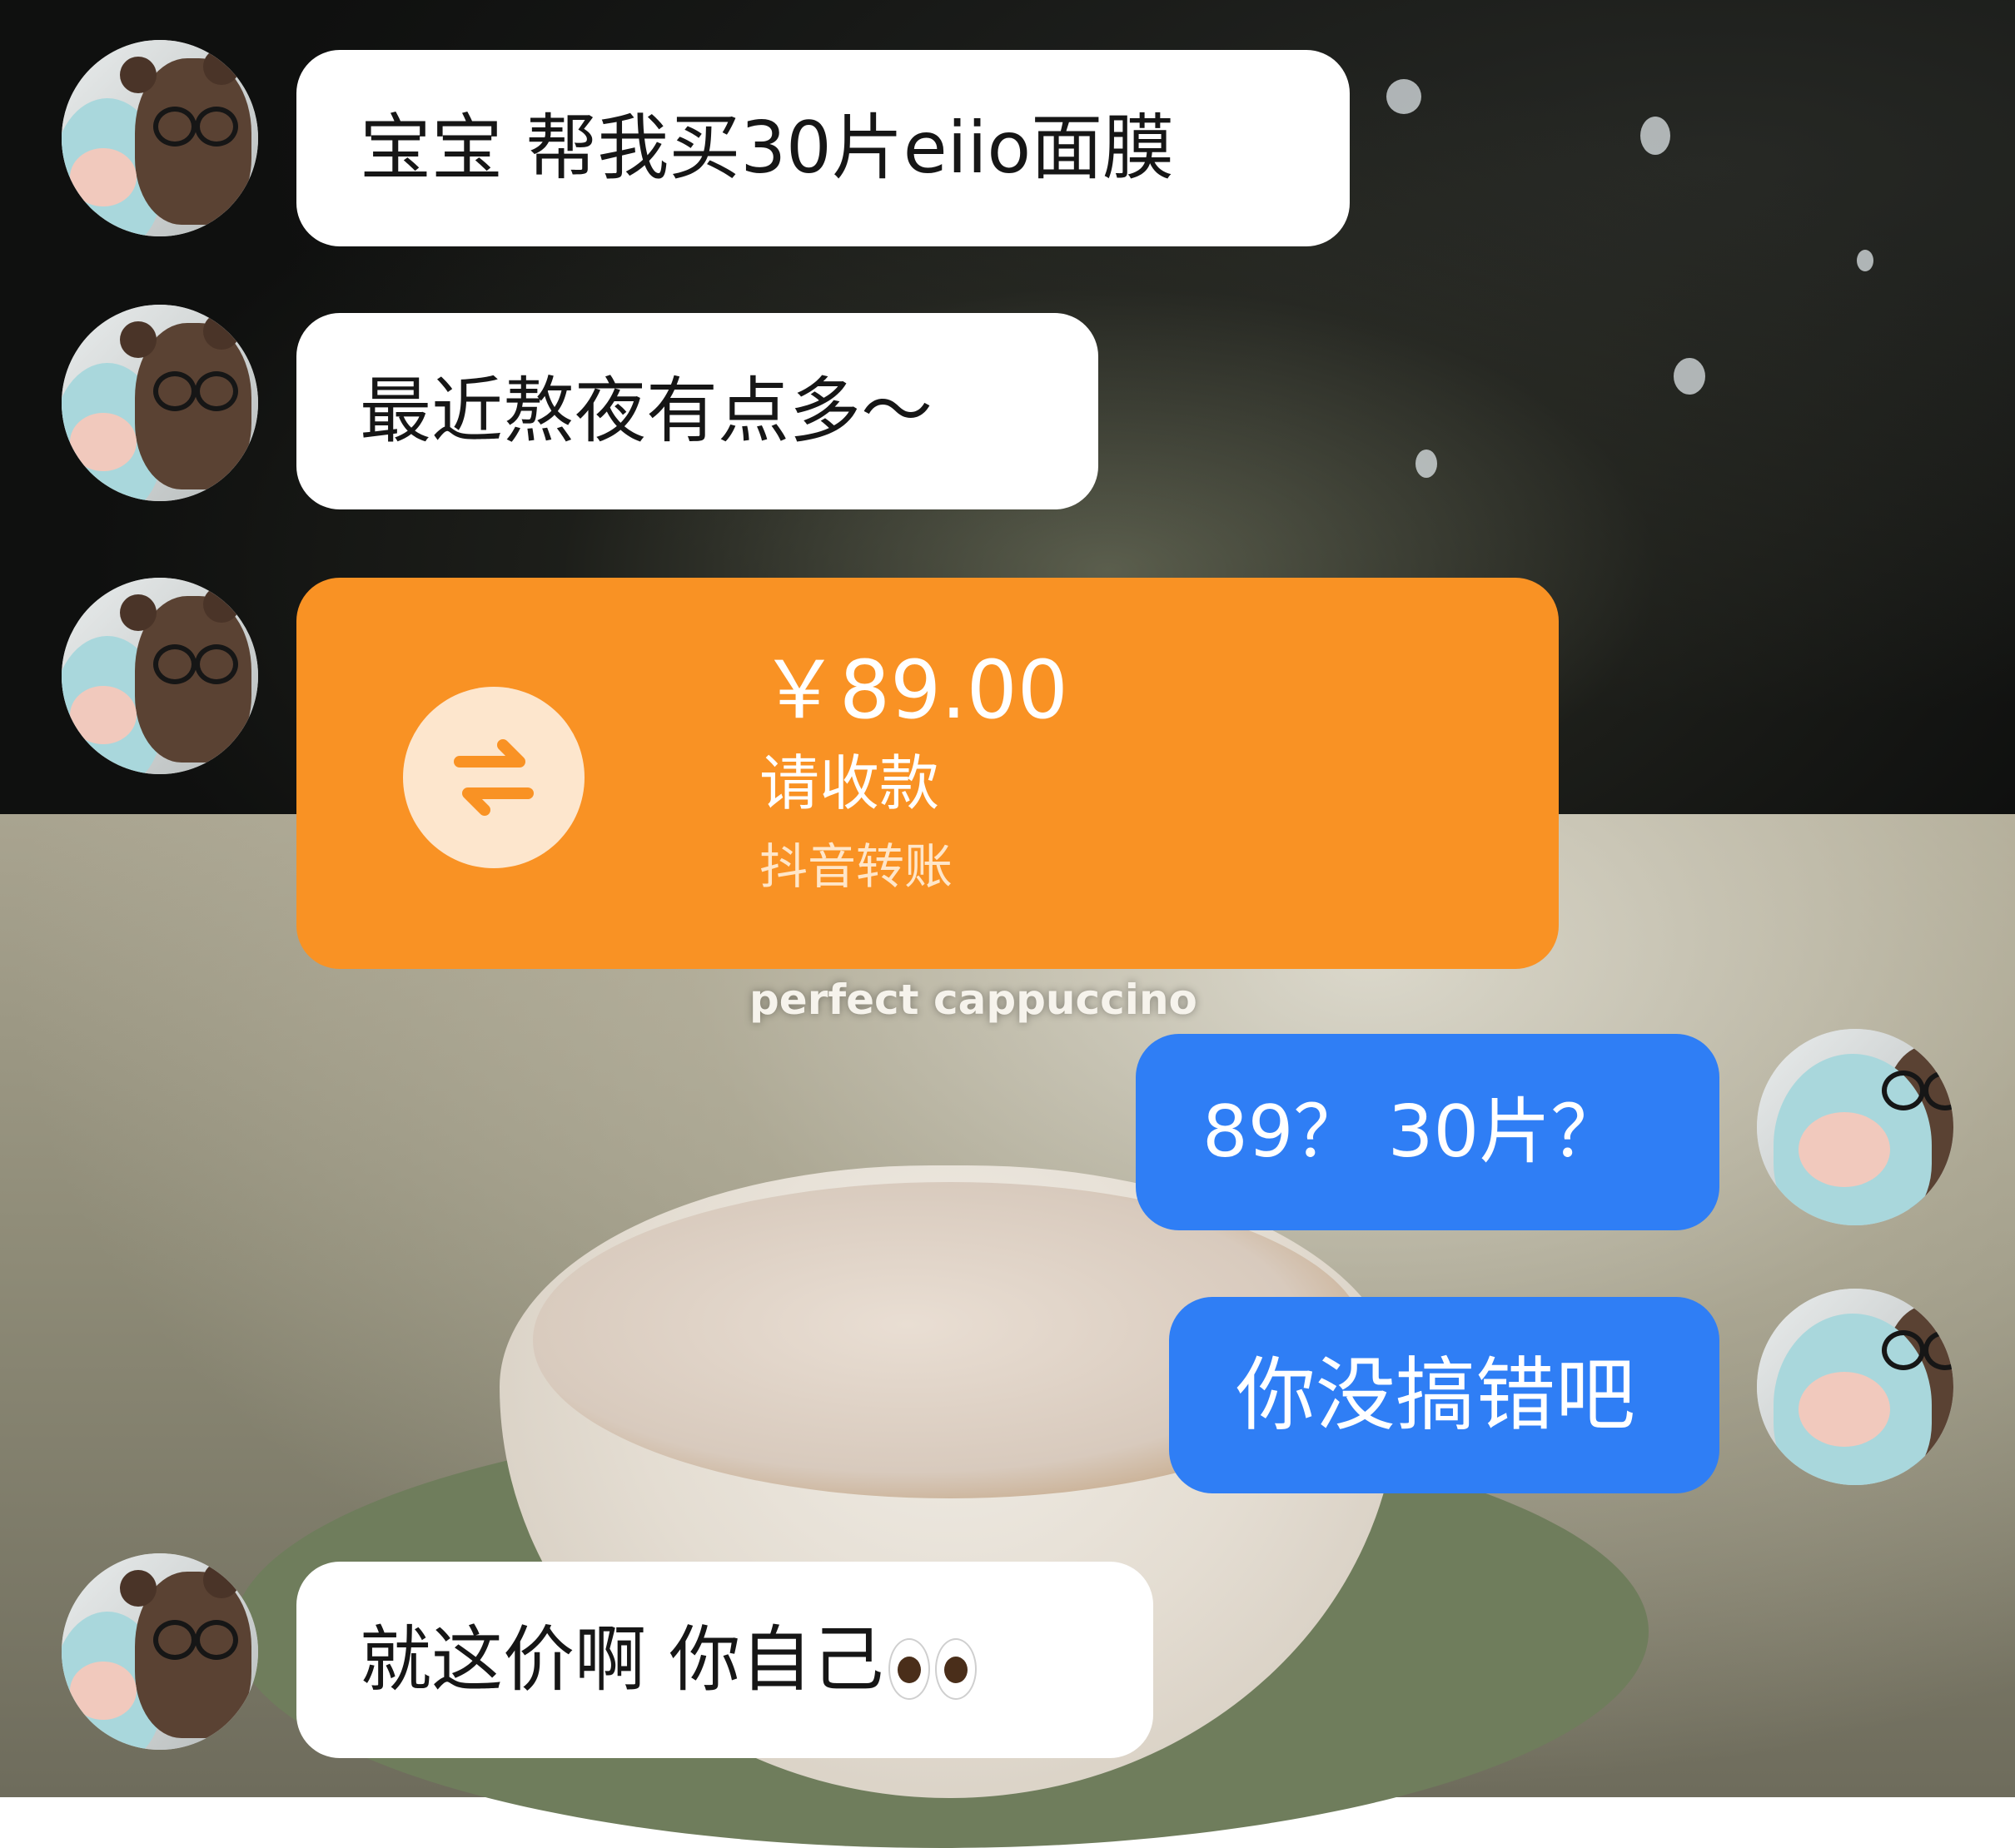  I want to click on transfer-status: 请收款, so click(849, 783).